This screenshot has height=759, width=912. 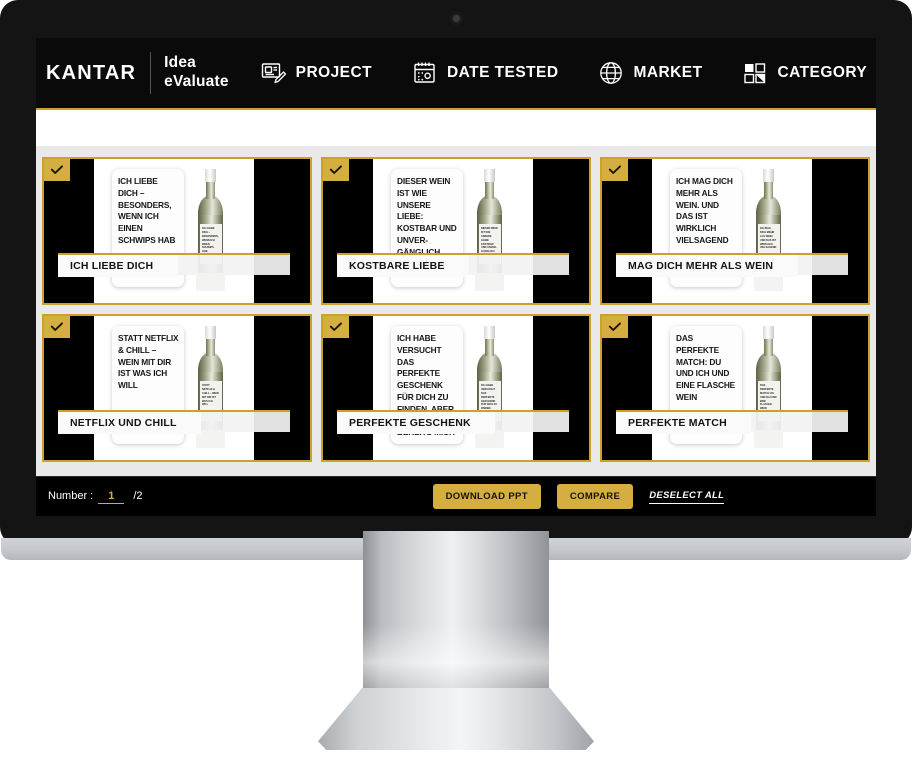 I want to click on download-ppt-button: DOWNLOAD PPT, so click(x=486, y=496).